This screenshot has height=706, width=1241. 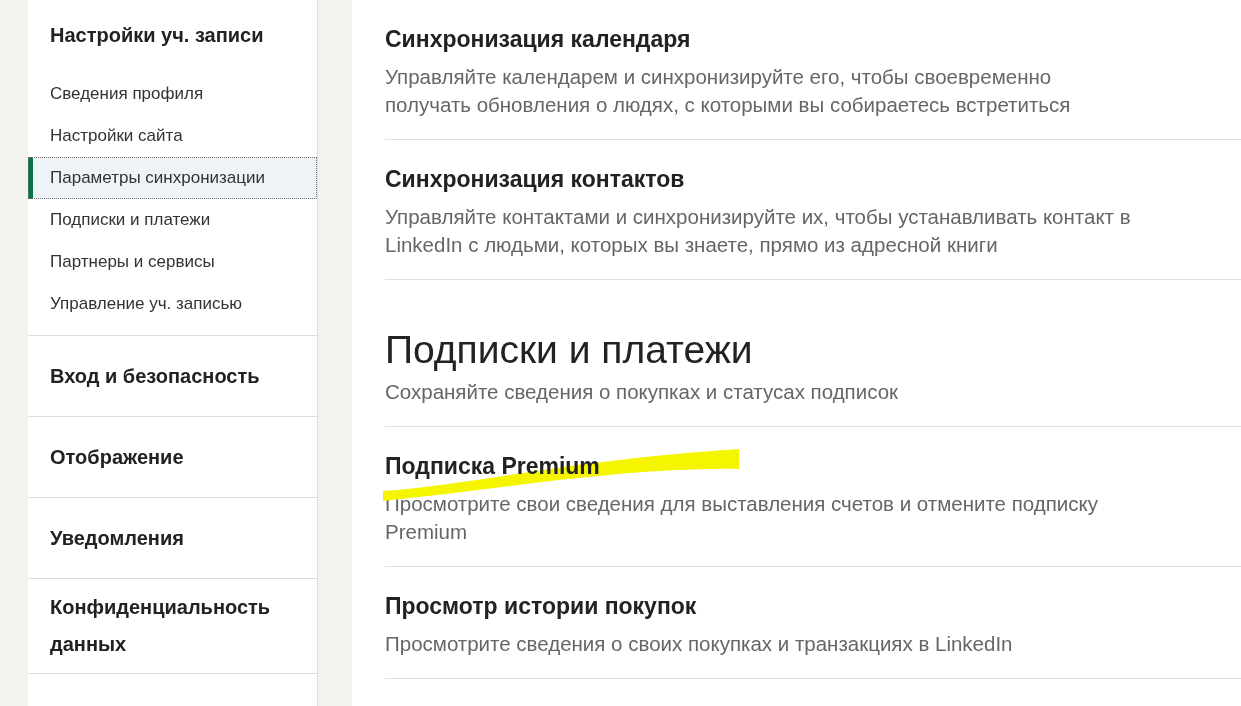 What do you see at coordinates (172, 94) in the screenshot?
I see `sidebar-item: Сведения профиля` at bounding box center [172, 94].